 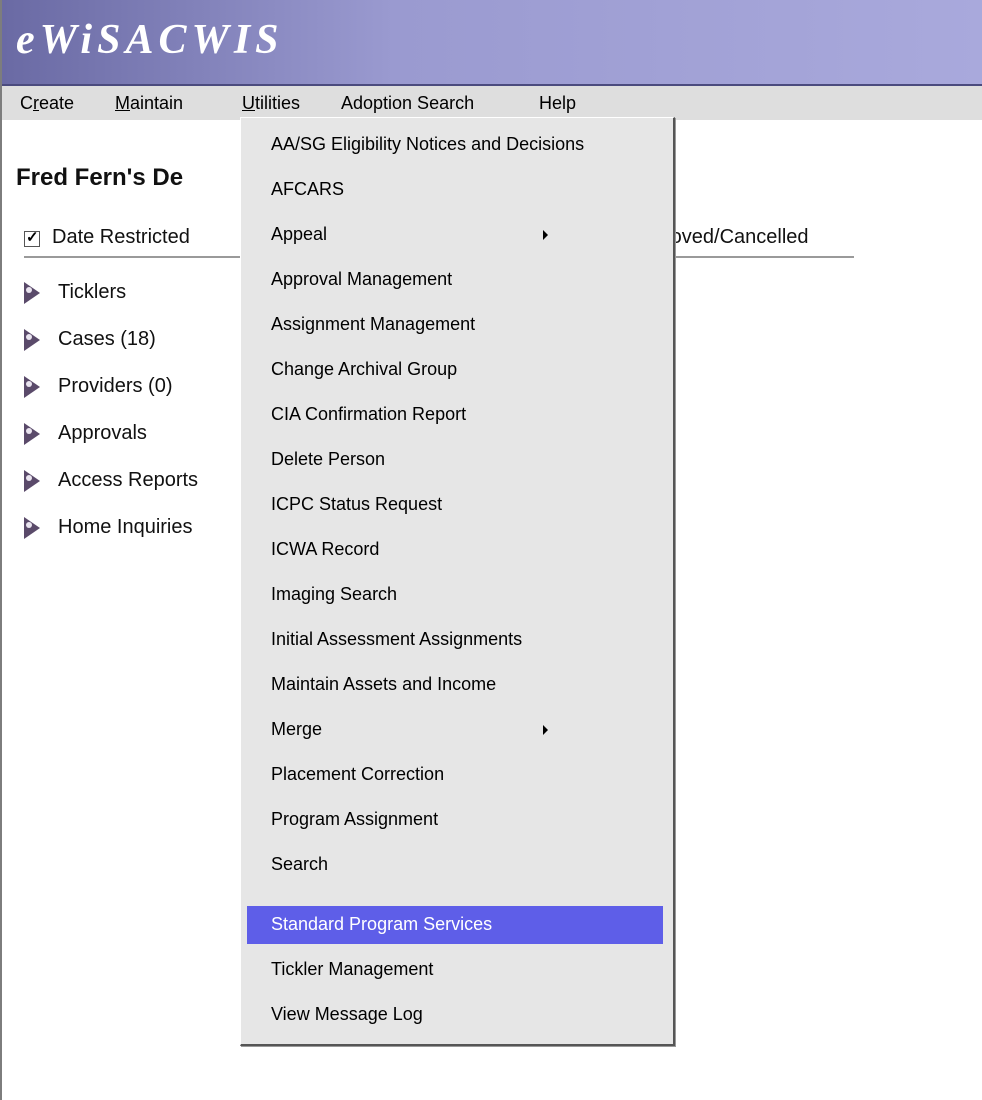 I want to click on menu-item-search: Search, so click(x=455, y=865).